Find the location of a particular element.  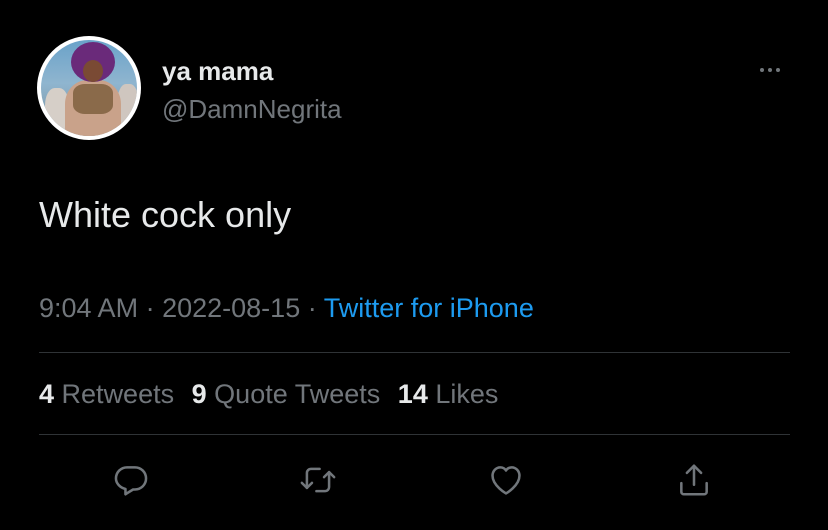

tweet-stats: 4 Retweets 9 Quote Tweets 14 Likes is located at coordinates (273, 394).